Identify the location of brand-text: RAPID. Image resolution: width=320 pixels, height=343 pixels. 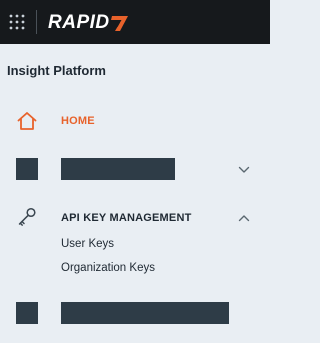
(79, 22).